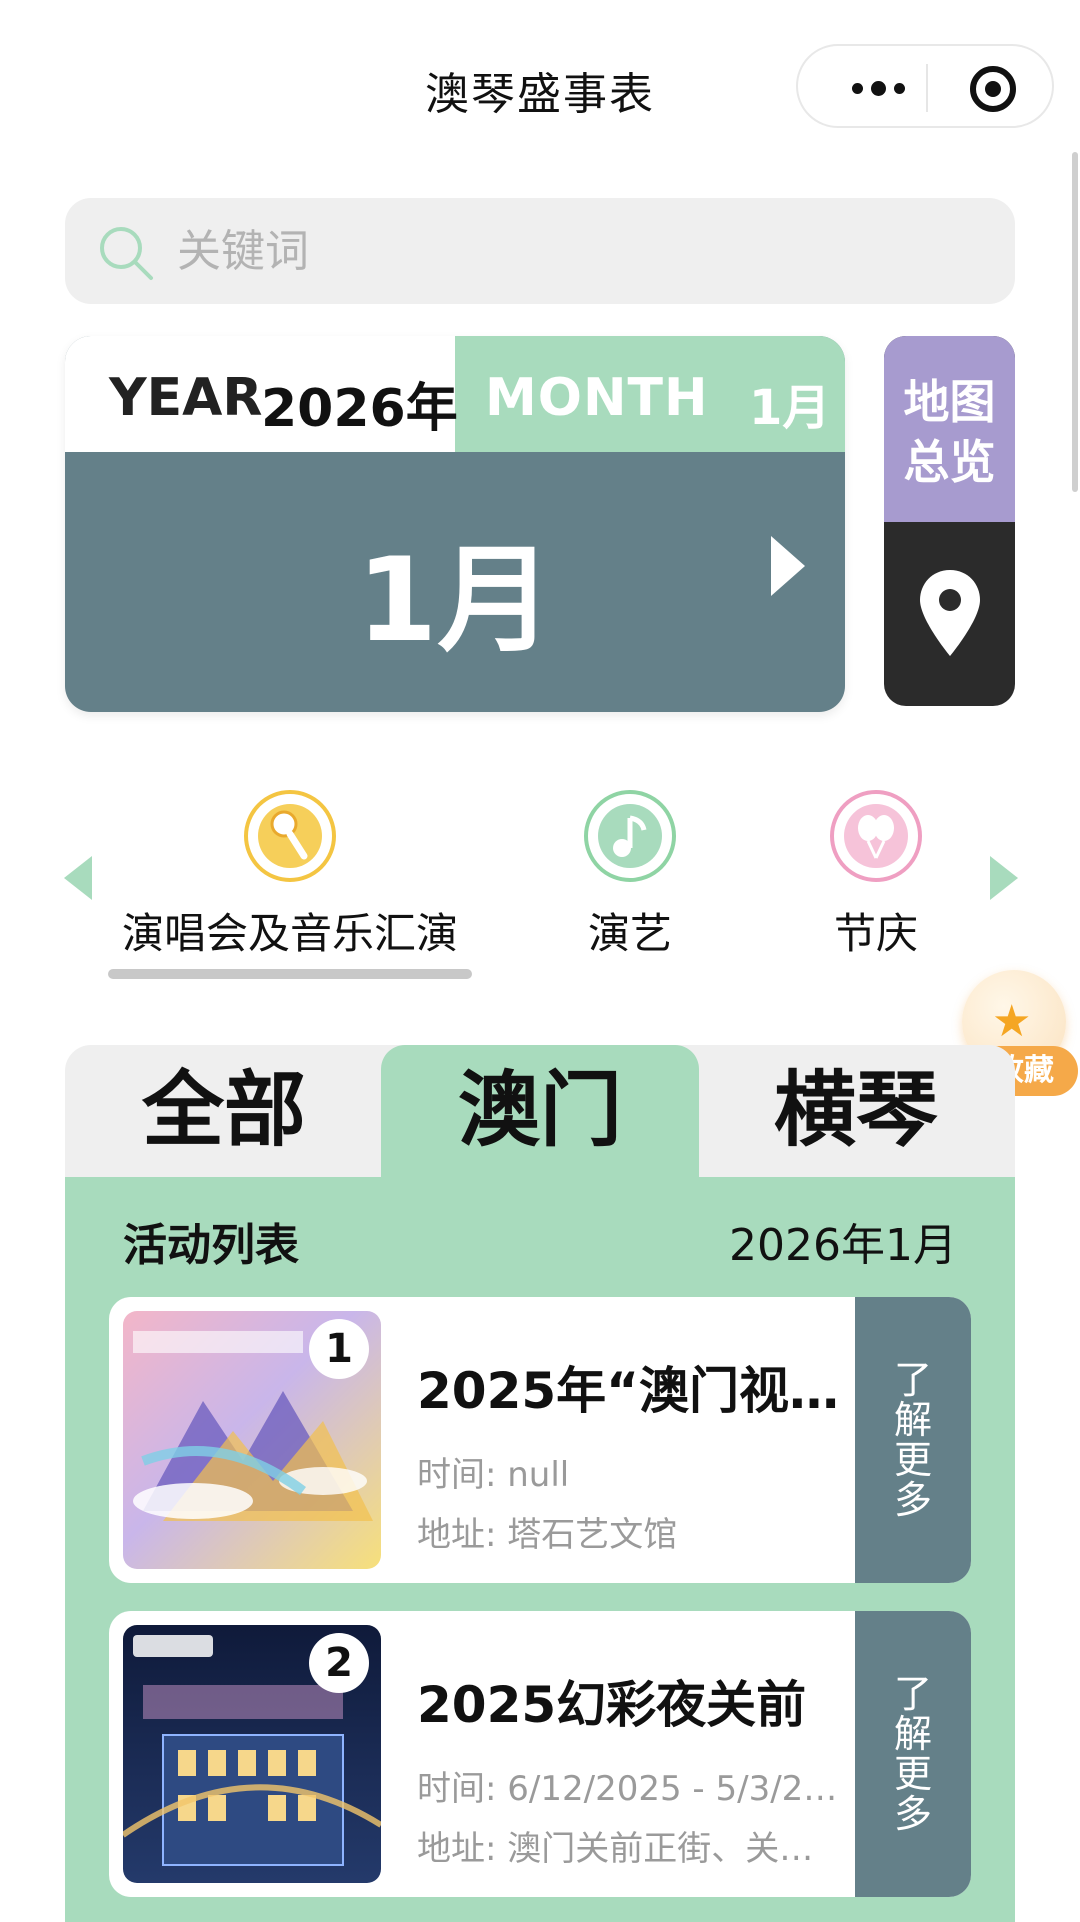 The image size is (1080, 1922). I want to click on map-overview-button: 地图 总览, so click(949, 521).